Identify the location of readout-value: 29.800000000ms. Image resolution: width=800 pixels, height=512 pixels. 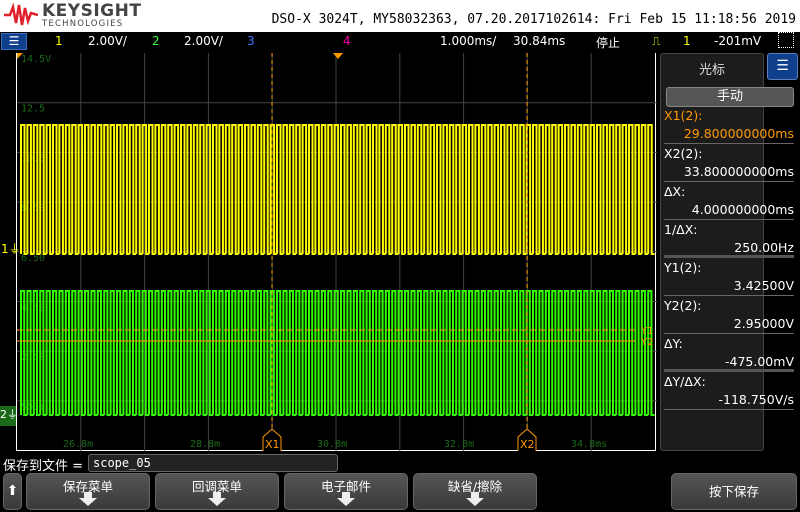
(738, 133).